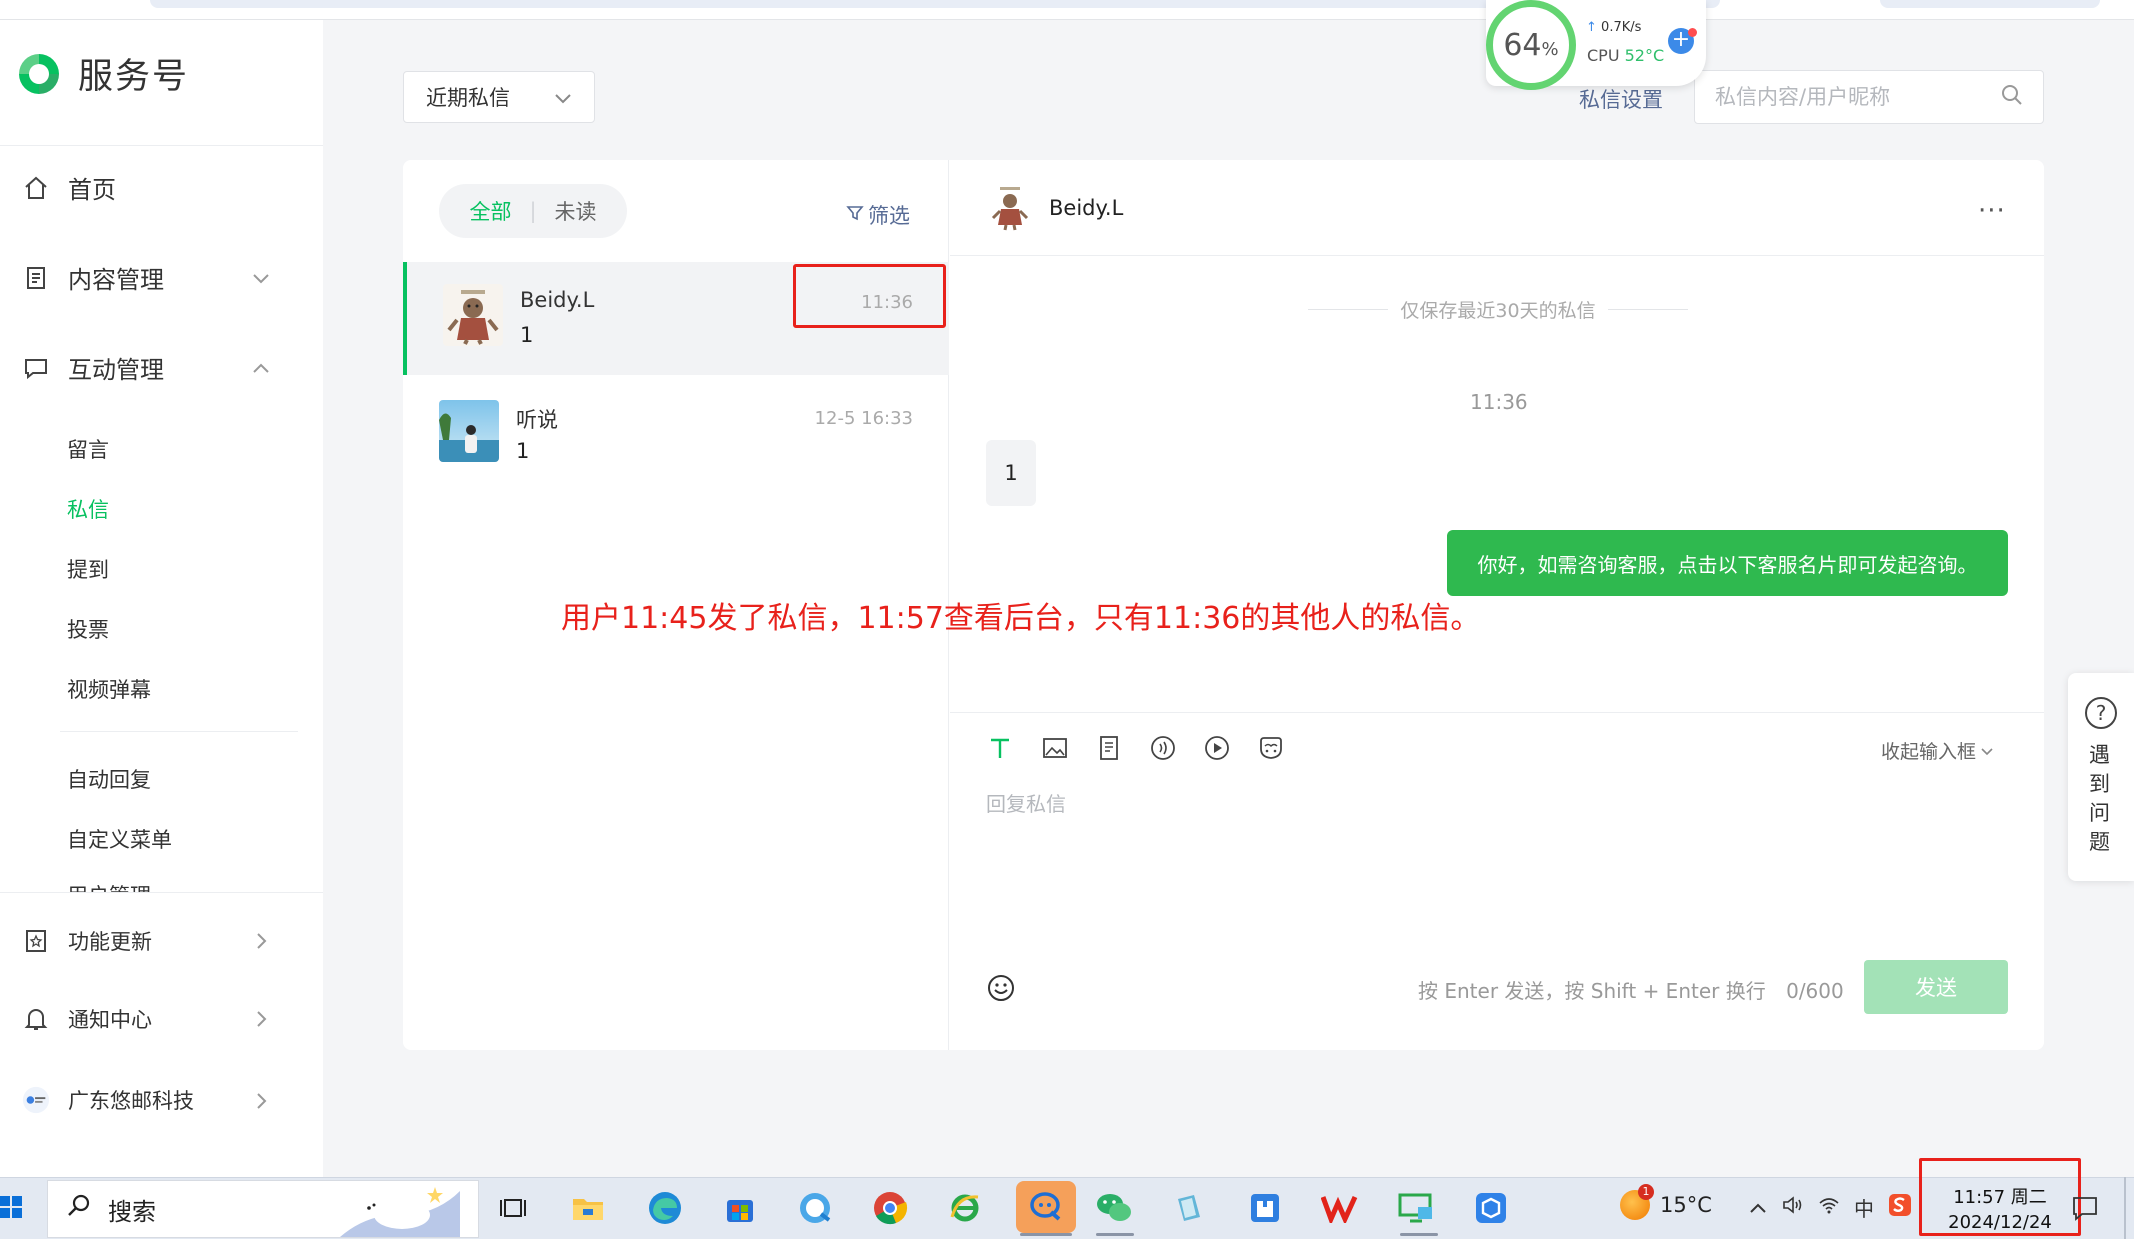 This screenshot has height=1239, width=2134. Describe the element at coordinates (12, 1207) in the screenshot. I see `windows-start-icon` at that location.